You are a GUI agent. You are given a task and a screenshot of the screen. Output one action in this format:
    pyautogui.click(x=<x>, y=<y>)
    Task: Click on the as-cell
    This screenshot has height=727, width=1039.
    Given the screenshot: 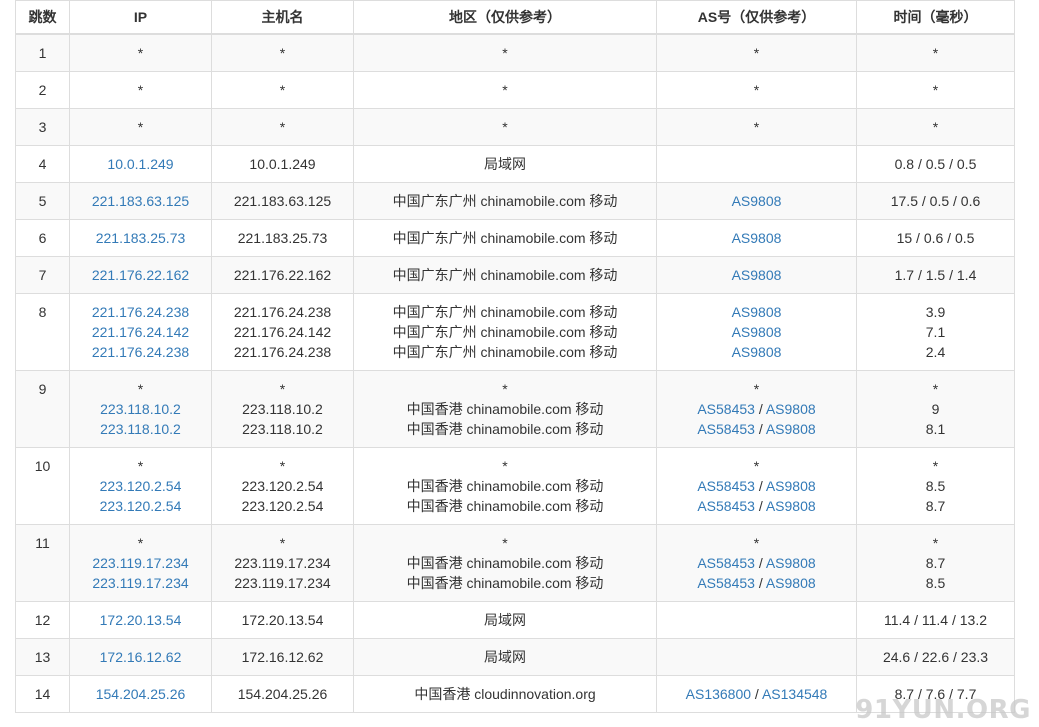 What is the action you would take?
    pyautogui.click(x=756, y=657)
    